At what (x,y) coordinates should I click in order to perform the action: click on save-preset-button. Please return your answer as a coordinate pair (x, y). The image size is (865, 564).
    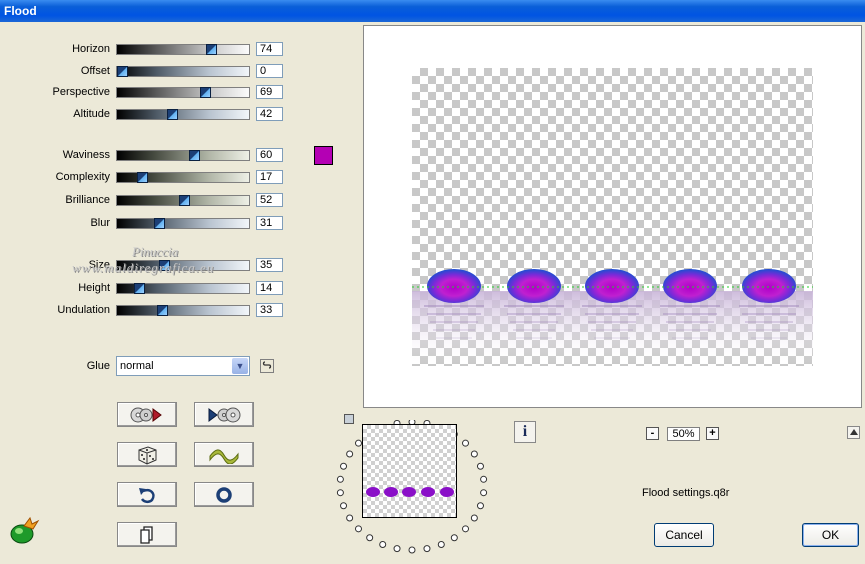
    Looking at the image, I should click on (147, 414).